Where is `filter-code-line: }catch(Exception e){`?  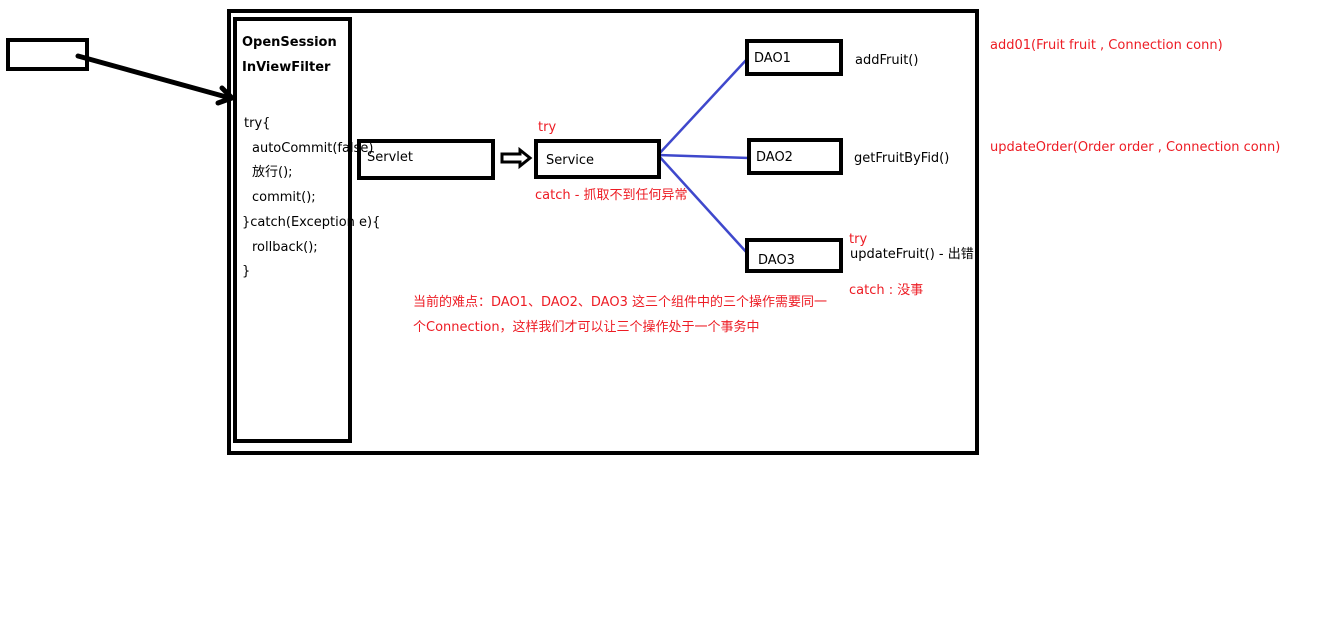 filter-code-line: }catch(Exception e){ is located at coordinates (311, 222).